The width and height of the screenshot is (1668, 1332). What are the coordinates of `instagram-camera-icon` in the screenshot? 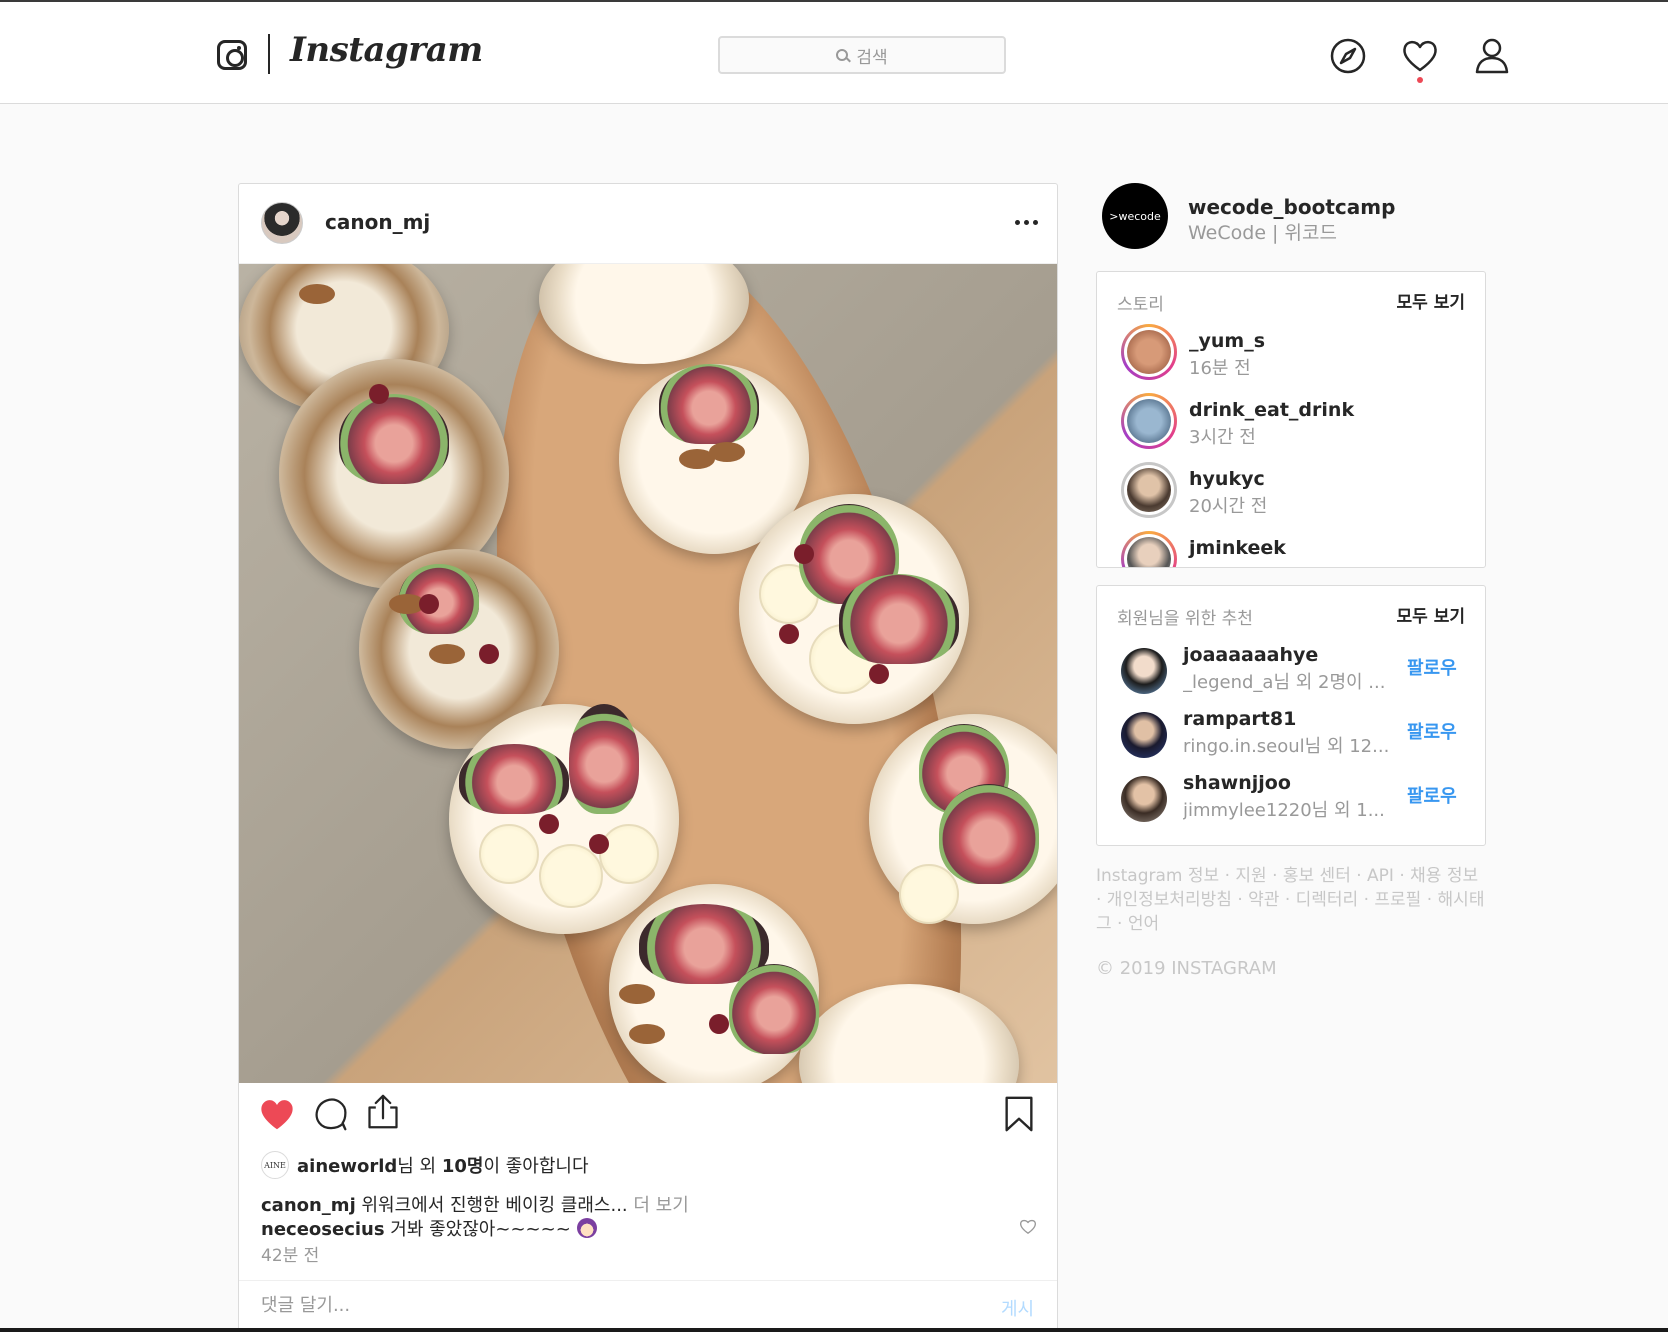 It's located at (232, 55).